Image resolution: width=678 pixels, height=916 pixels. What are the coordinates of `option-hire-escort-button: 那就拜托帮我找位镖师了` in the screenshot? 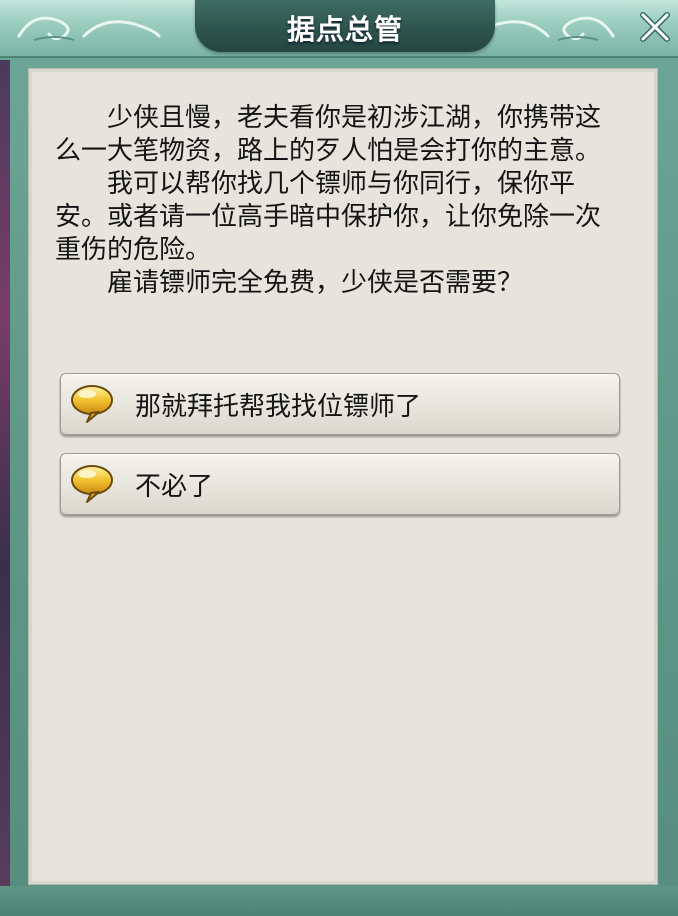 It's located at (340, 404).